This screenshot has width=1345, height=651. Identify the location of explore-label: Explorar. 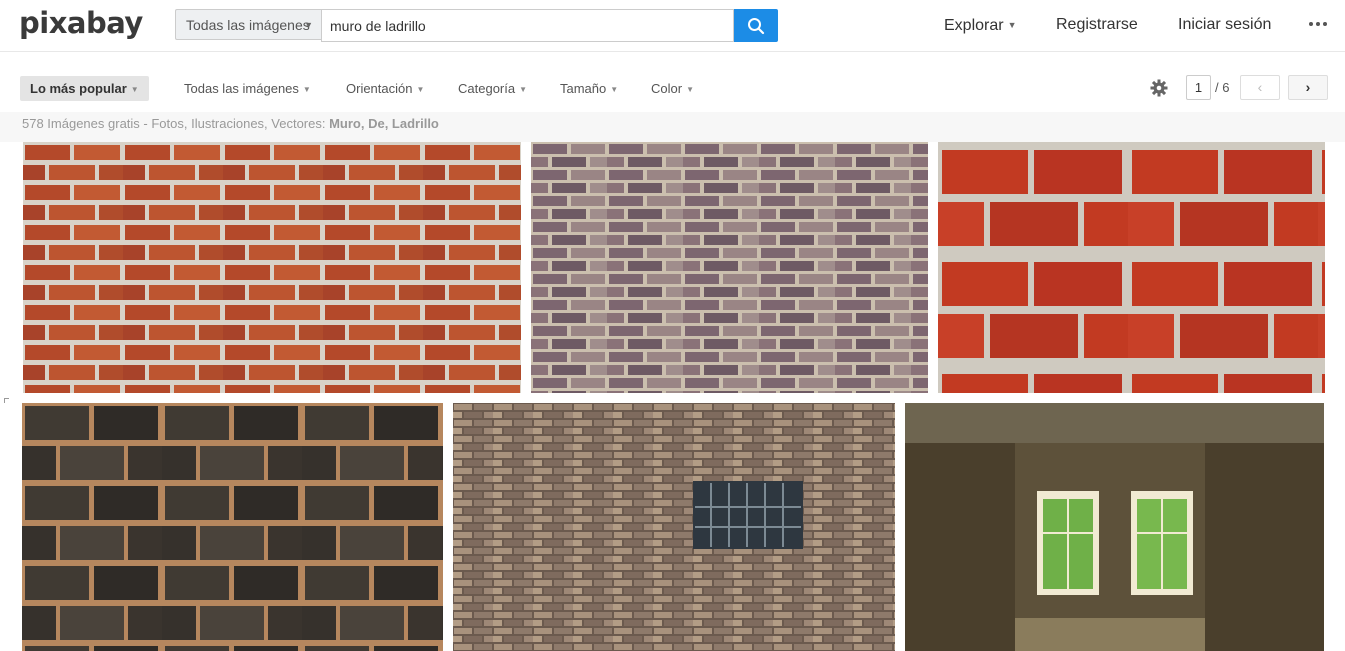
(974, 25).